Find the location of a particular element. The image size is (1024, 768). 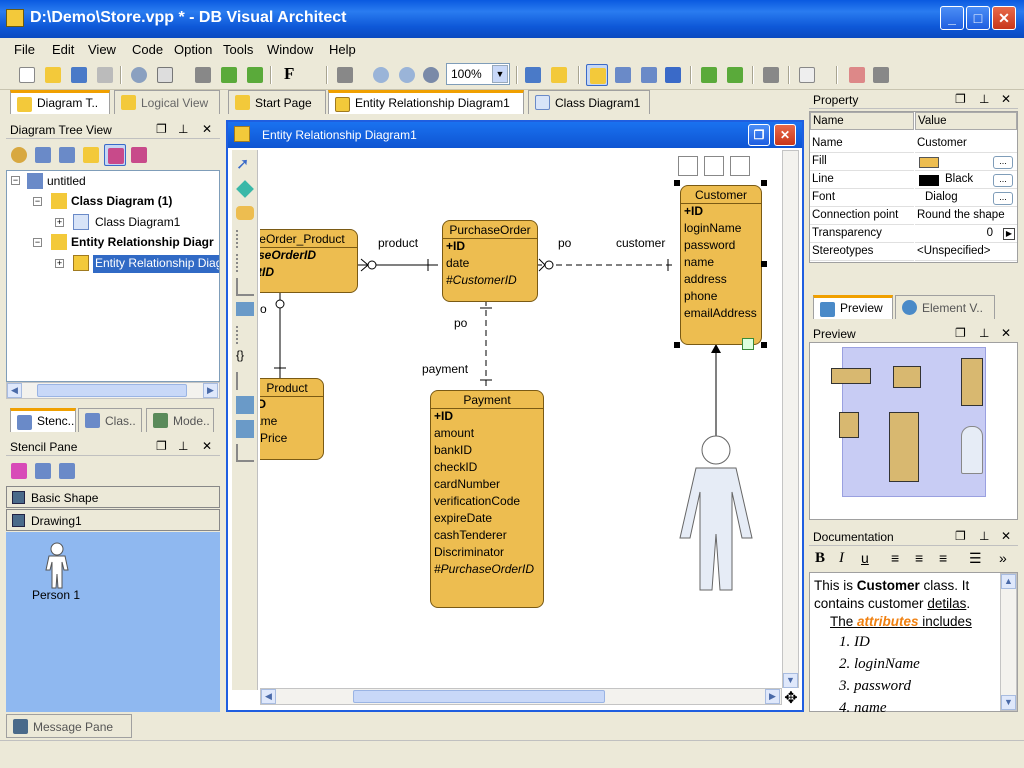

check-icon is located at coordinates (67, 471).